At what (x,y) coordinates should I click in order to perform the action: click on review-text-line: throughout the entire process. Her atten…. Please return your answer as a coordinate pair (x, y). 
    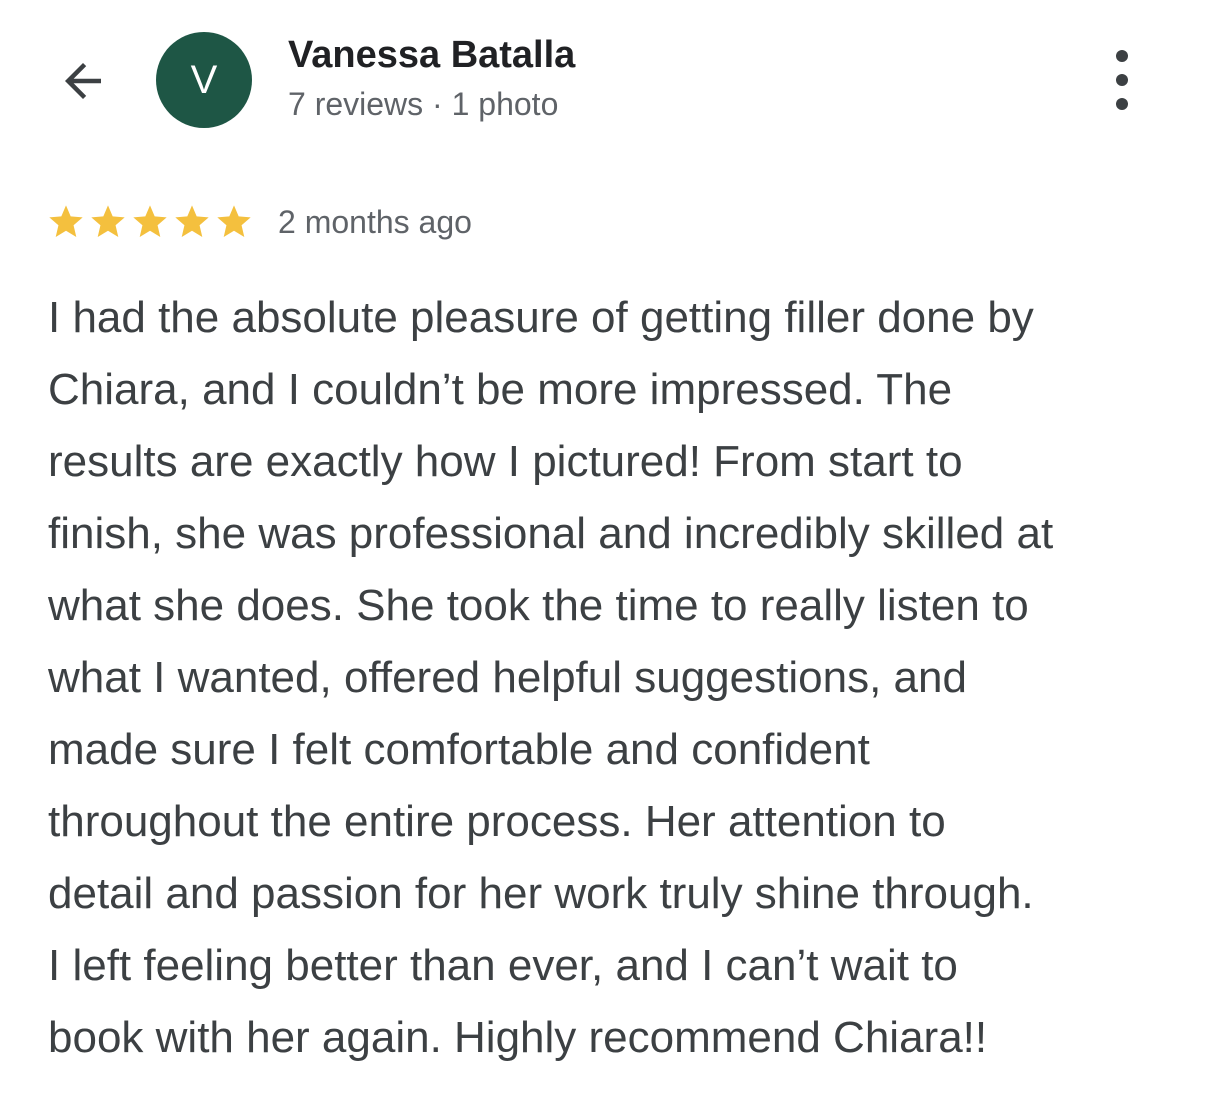
    Looking at the image, I should click on (497, 821).